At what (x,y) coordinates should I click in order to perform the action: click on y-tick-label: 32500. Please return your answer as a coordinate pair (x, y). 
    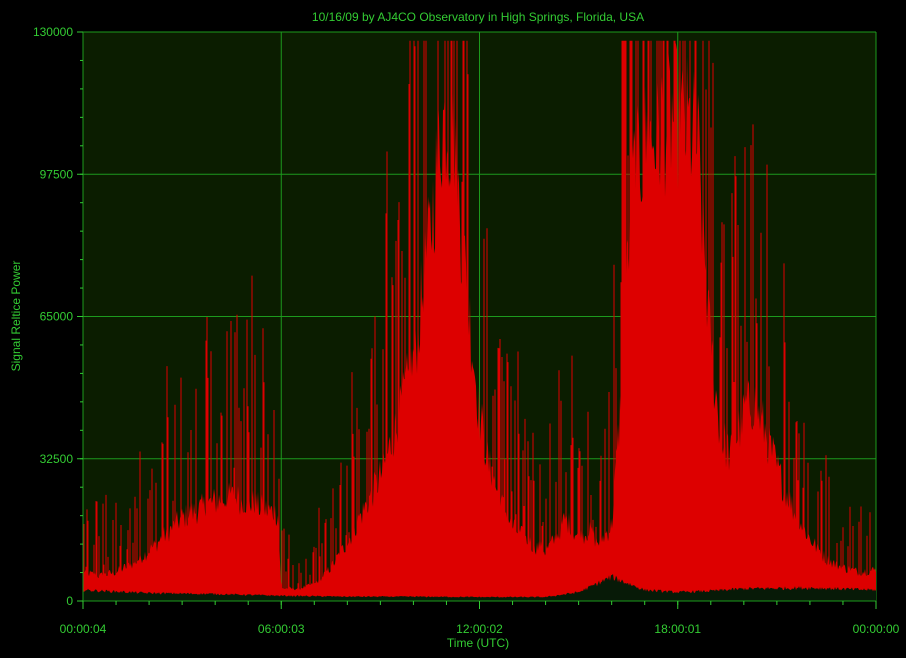
    Looking at the image, I should click on (57, 459).